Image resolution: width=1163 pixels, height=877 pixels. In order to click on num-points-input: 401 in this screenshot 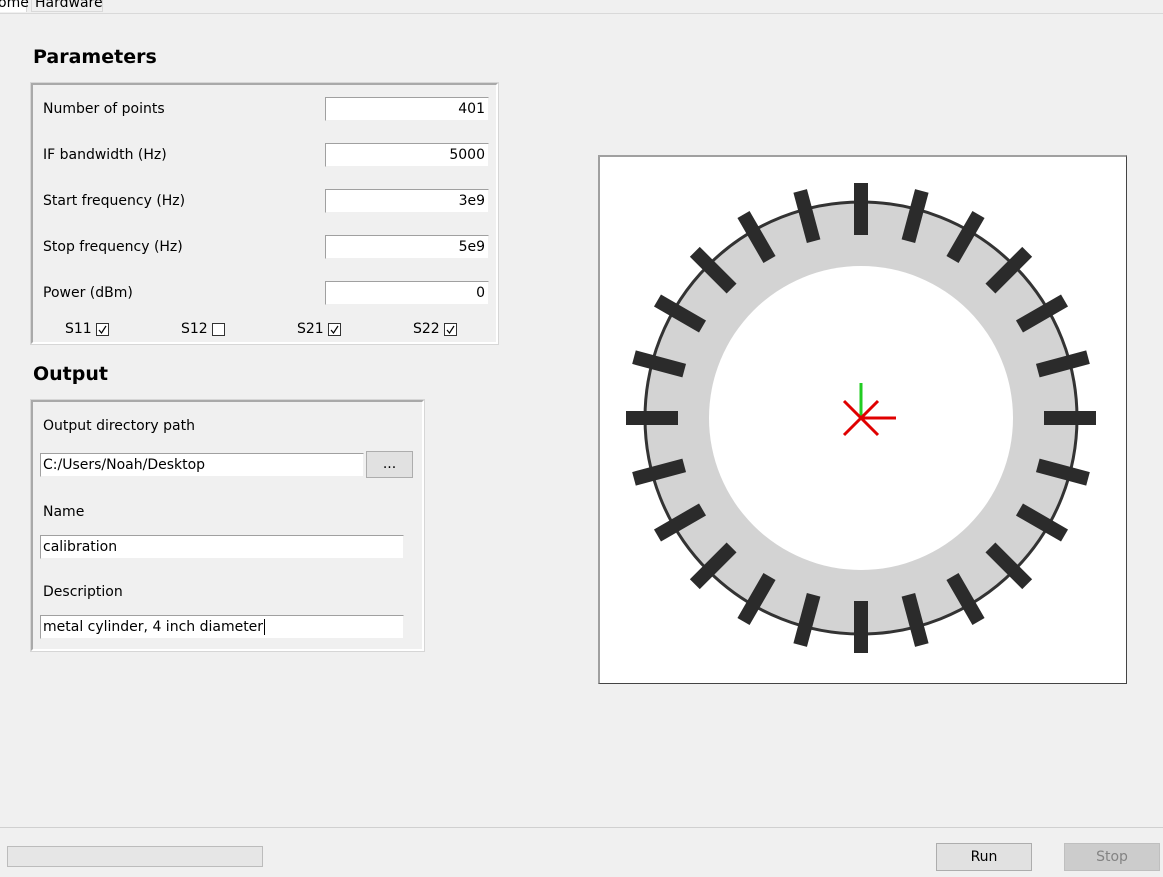, I will do `click(407, 109)`.